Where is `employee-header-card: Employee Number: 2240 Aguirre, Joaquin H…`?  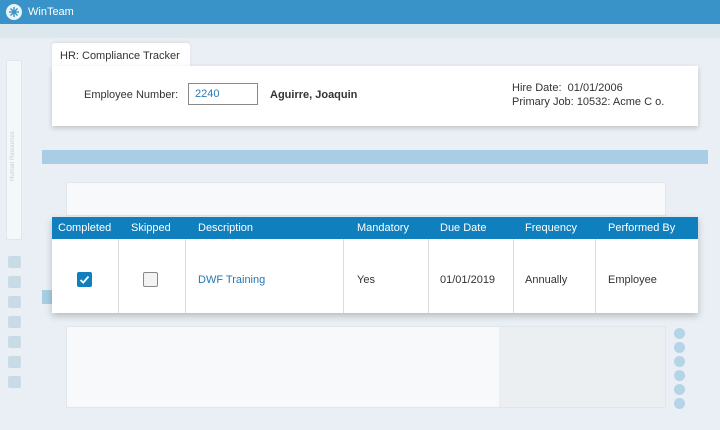 employee-header-card: Employee Number: 2240 Aguirre, Joaquin H… is located at coordinates (375, 96).